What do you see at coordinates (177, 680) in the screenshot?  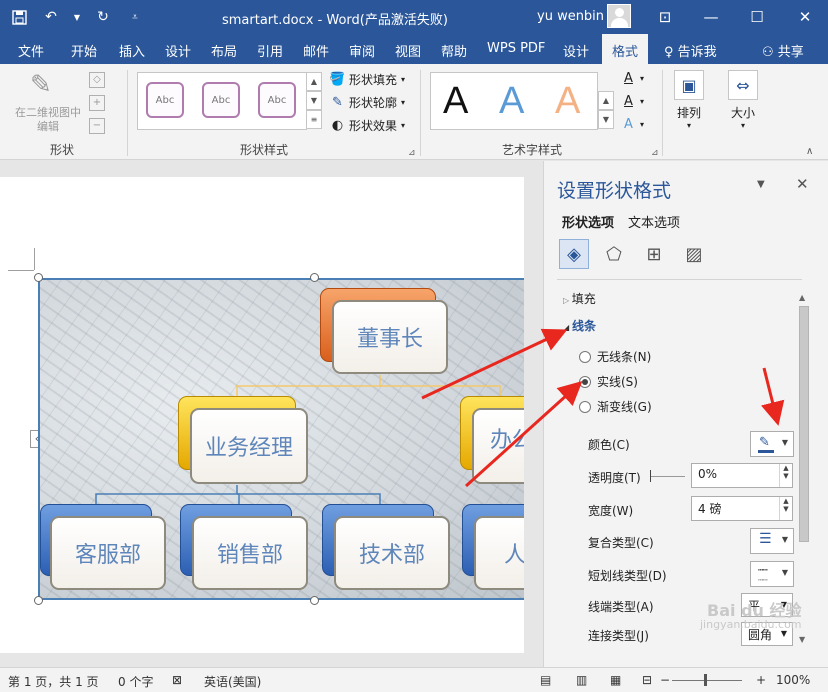 I see `proofing-icon: ⊠` at bounding box center [177, 680].